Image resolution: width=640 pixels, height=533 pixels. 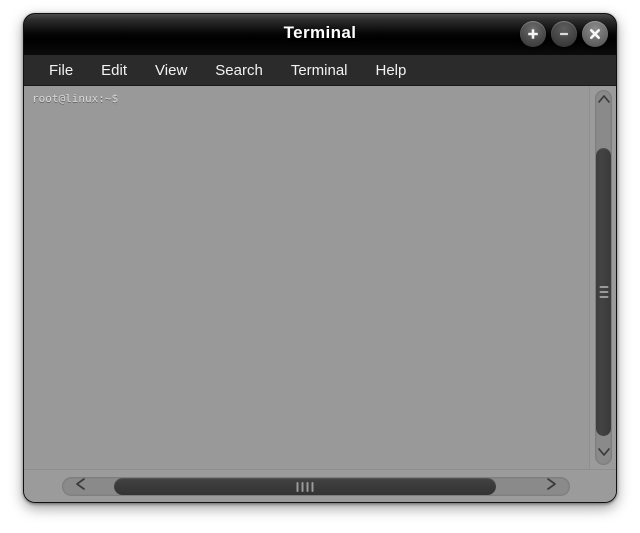 I want to click on maximize-button, so click(x=533, y=34).